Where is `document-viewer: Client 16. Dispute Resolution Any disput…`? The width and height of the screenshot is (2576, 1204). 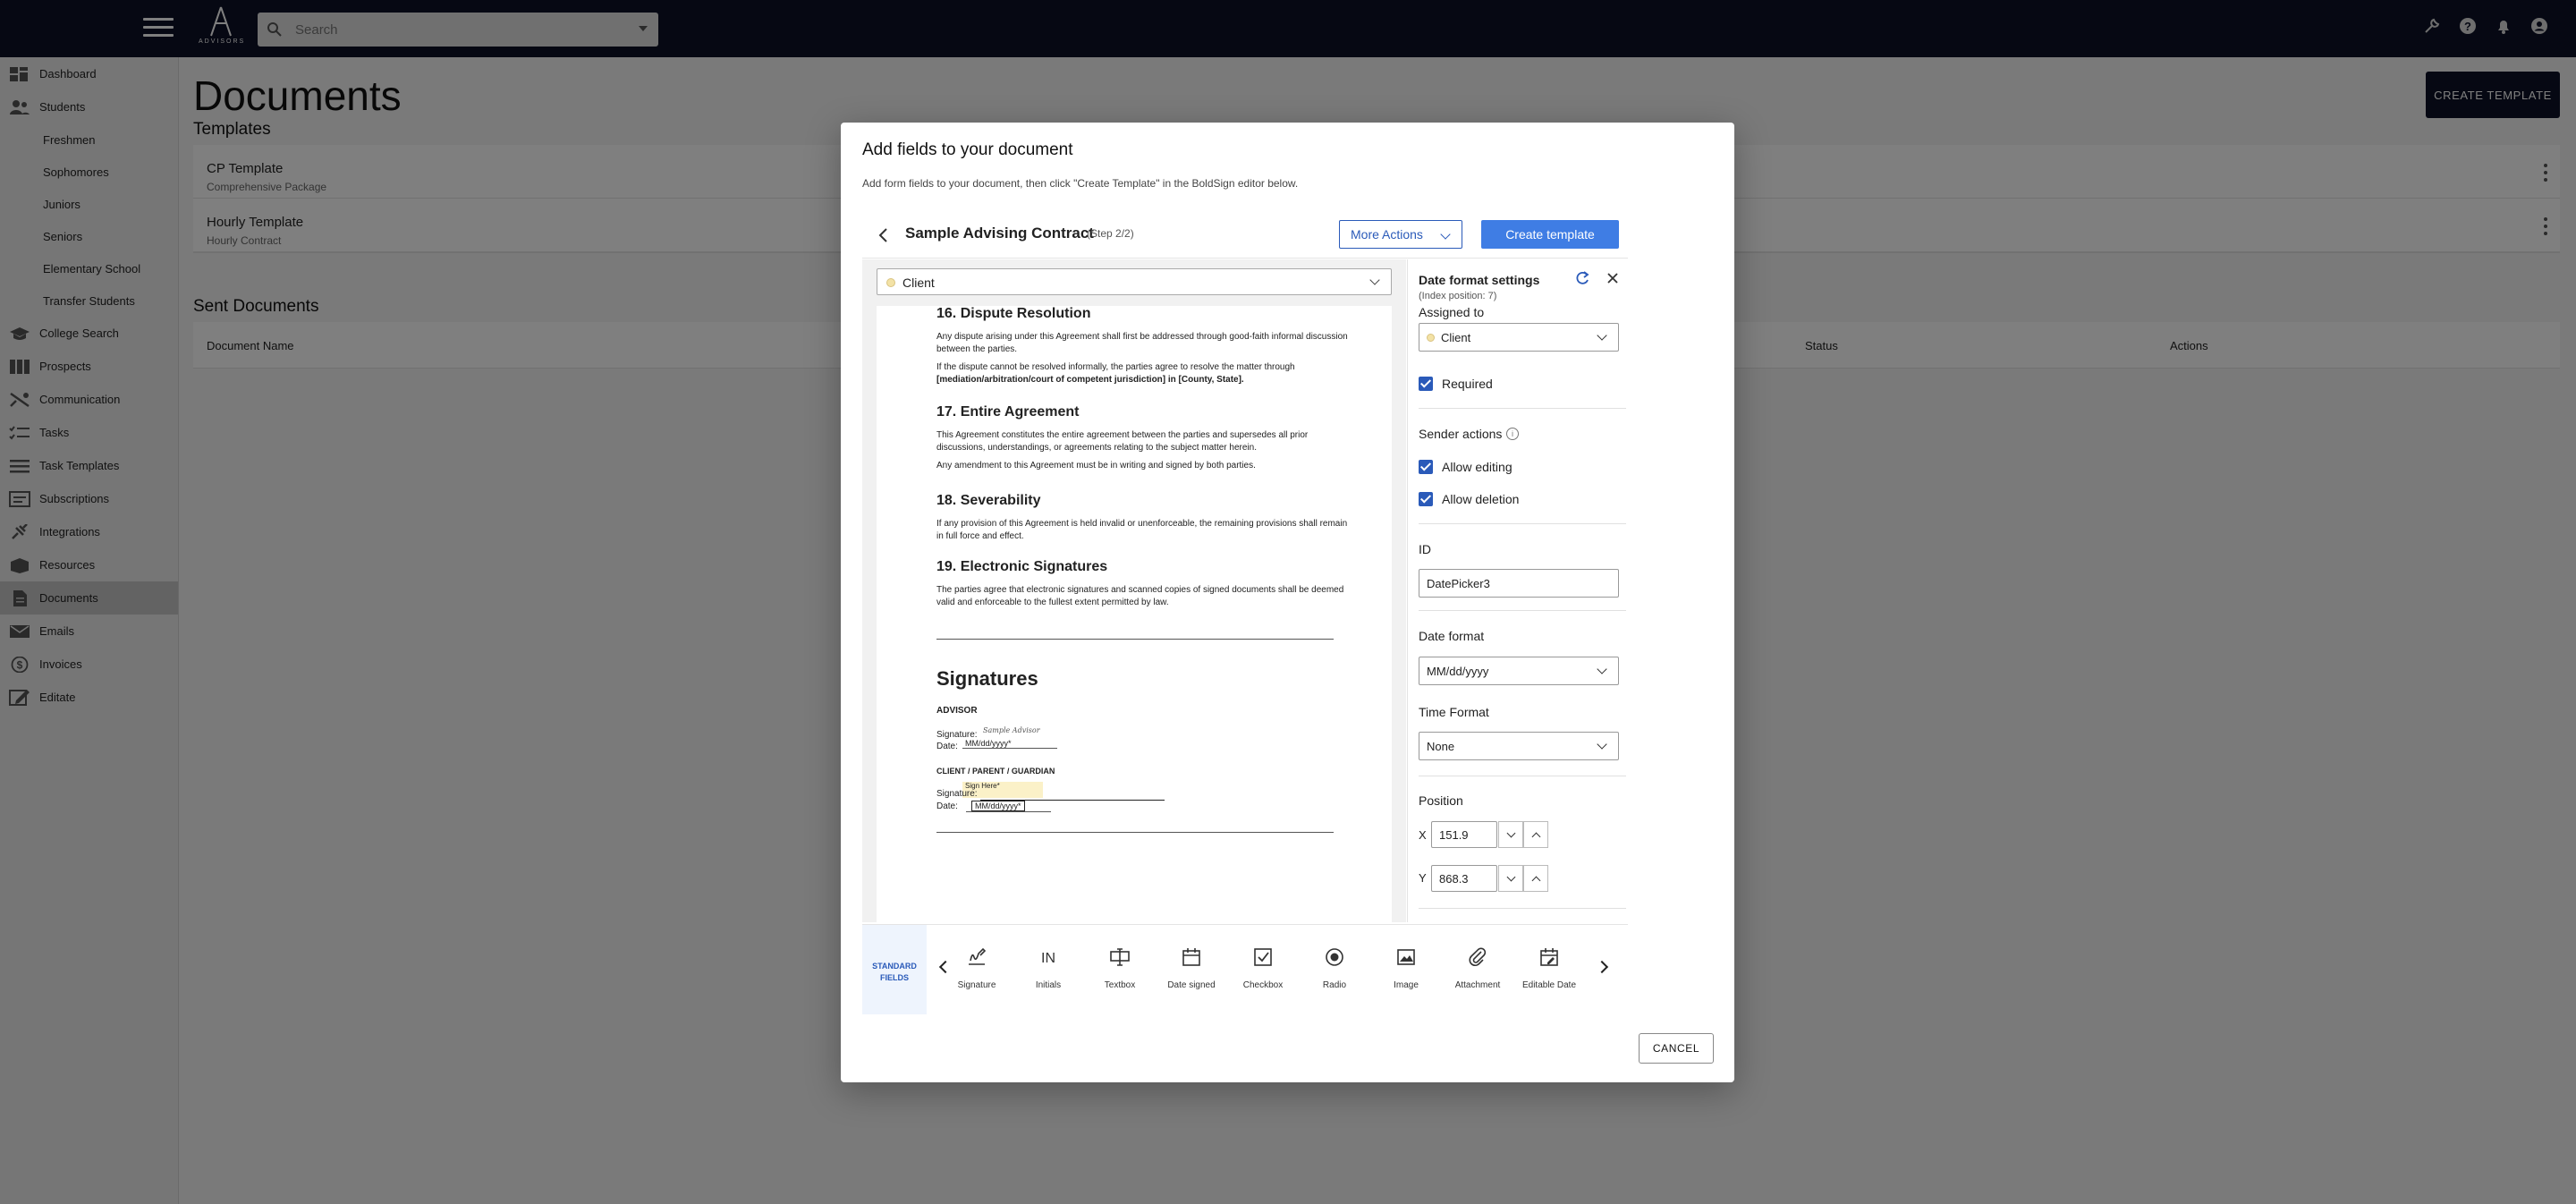
document-viewer: Client 16. Dispute Resolution Any disput… is located at coordinates (1134, 590).